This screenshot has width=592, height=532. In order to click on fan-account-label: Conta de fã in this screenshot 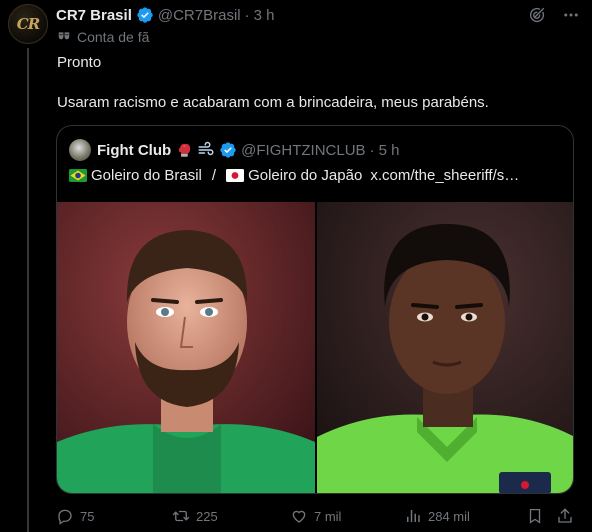, I will do `click(103, 37)`.